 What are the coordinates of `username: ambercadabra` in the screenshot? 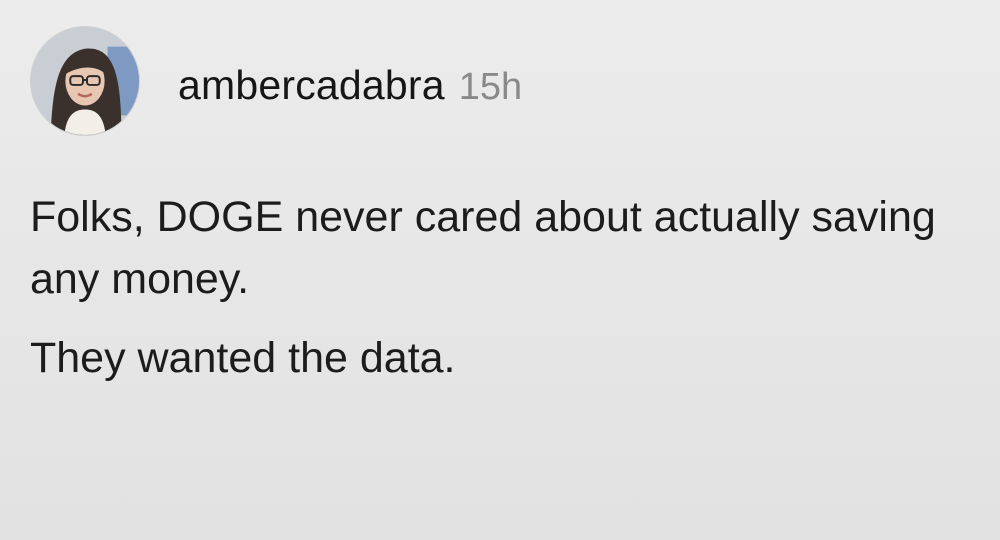 It's located at (311, 85).